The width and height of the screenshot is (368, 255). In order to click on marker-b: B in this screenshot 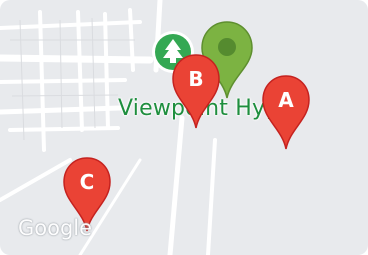, I will do `click(196, 91)`.